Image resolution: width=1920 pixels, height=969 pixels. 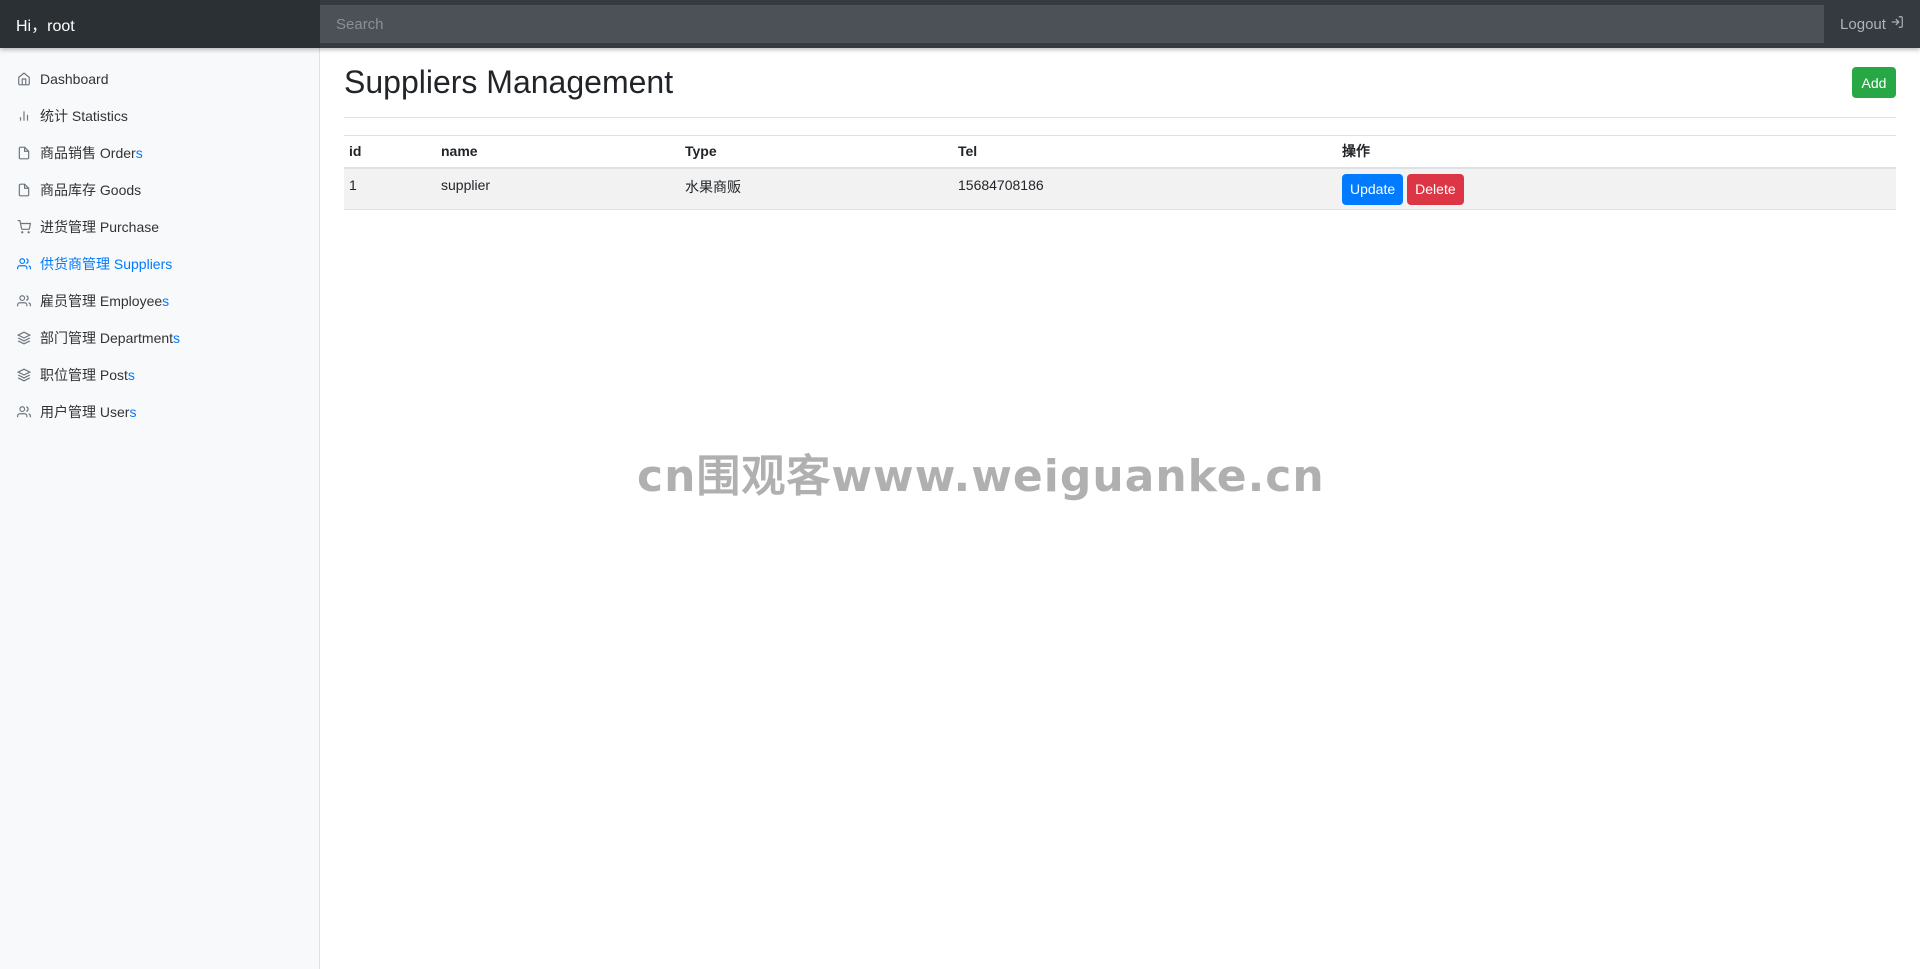 What do you see at coordinates (558, 152) in the screenshot?
I see `column-header-name: name` at bounding box center [558, 152].